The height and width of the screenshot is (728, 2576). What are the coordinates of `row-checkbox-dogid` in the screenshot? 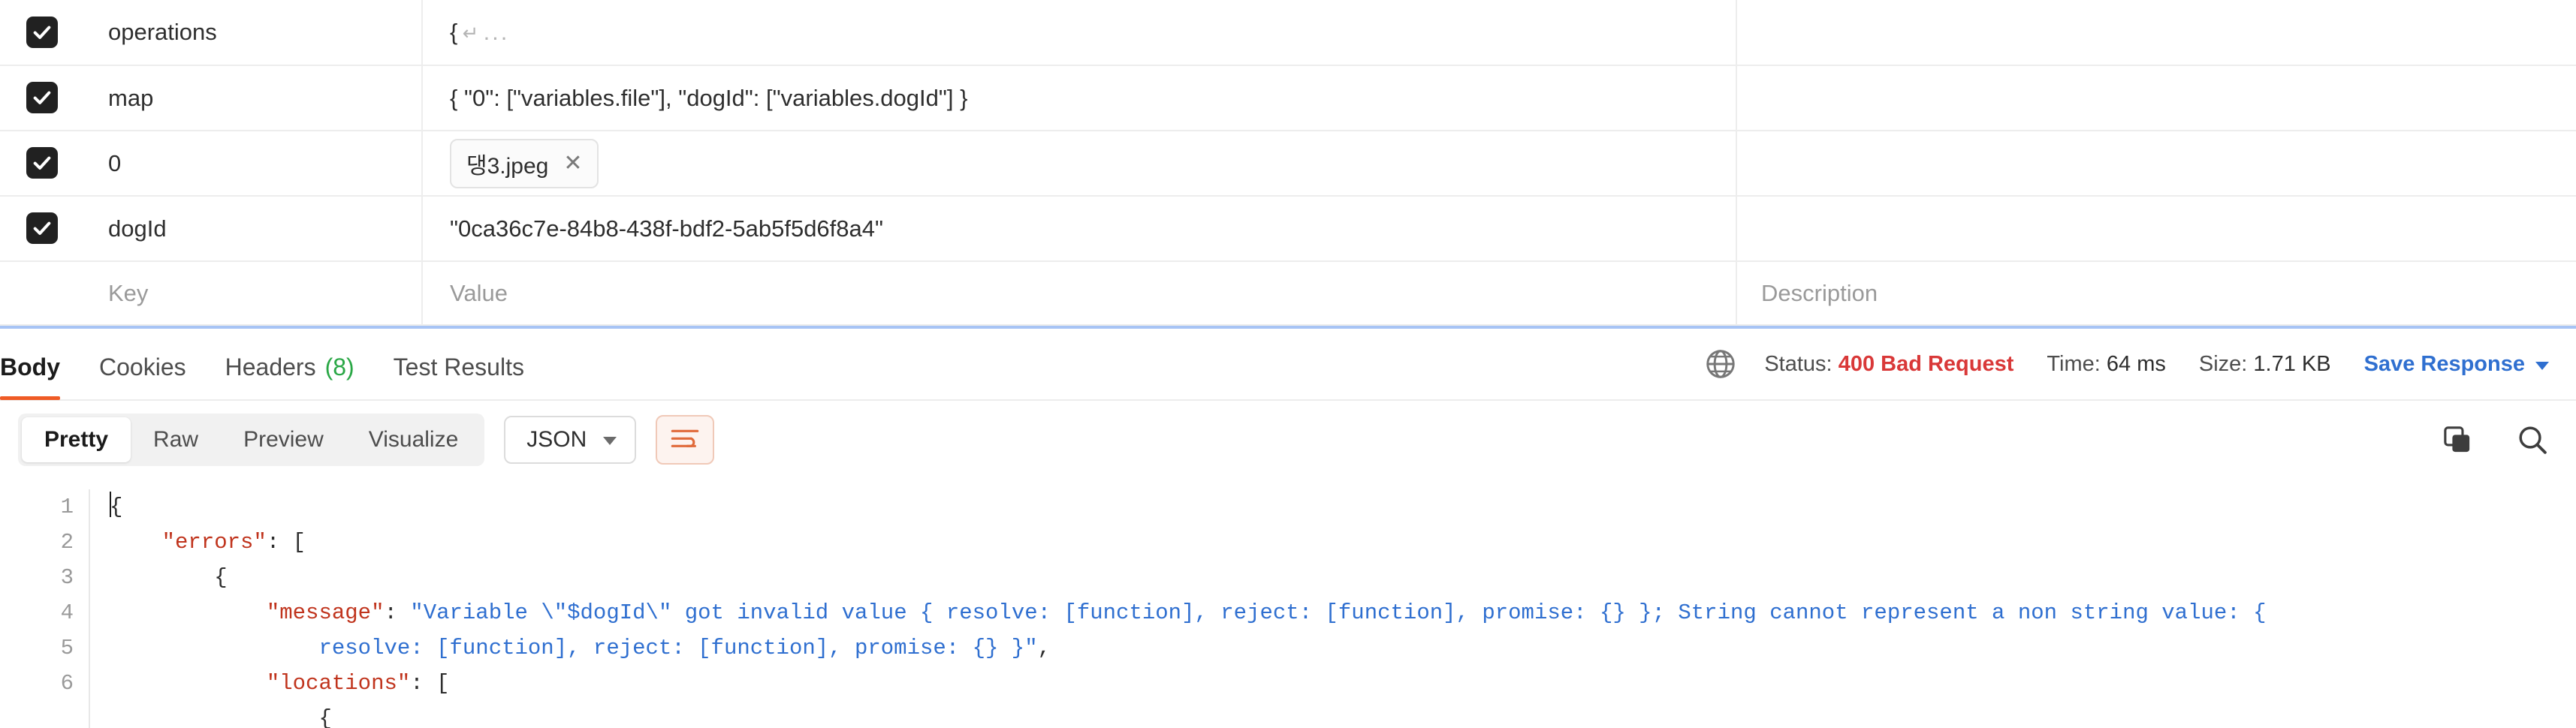 It's located at (42, 228).